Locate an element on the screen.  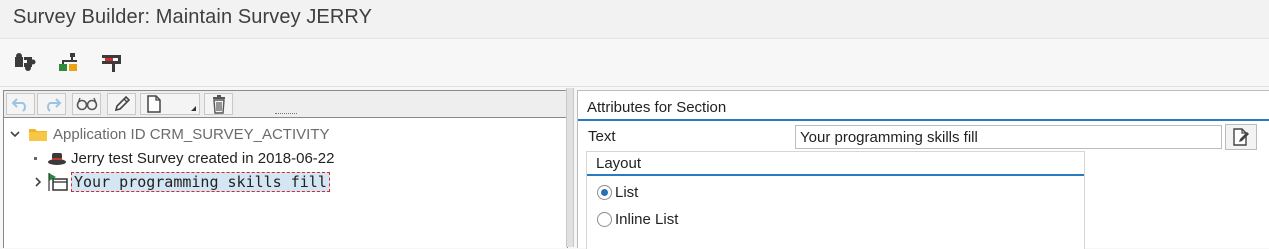
layout-option-inline-list-label: Inline List is located at coordinates (647, 219).